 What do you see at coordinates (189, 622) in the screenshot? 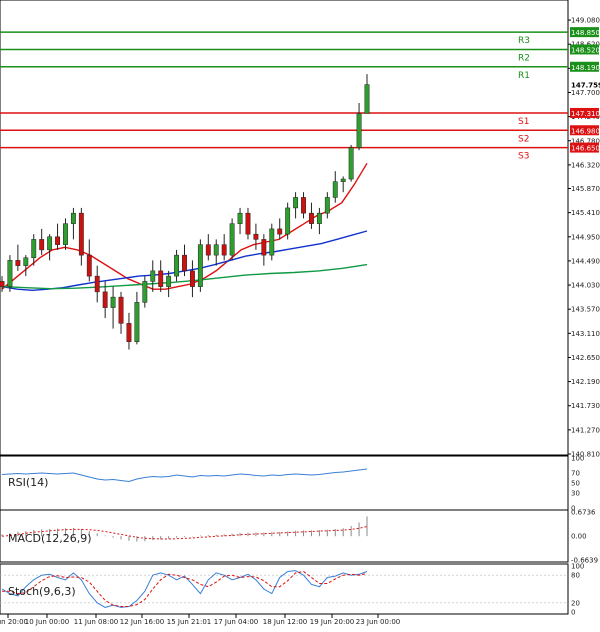
I see `x-tick-label: 15 Jun 21:01` at bounding box center [189, 622].